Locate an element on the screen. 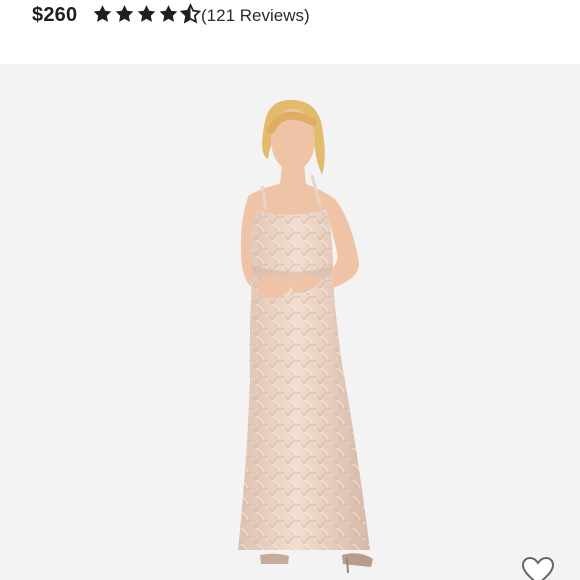  product-header: $260 (121 Reviews) is located at coordinates (290, 32).